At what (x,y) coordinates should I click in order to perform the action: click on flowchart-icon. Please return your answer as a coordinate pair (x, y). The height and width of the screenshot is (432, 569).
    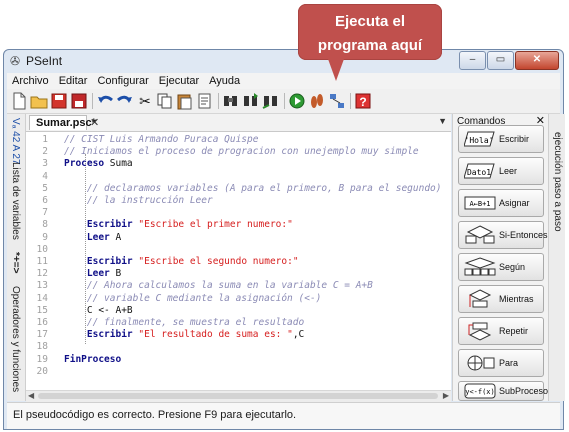
    Looking at the image, I should click on (337, 101).